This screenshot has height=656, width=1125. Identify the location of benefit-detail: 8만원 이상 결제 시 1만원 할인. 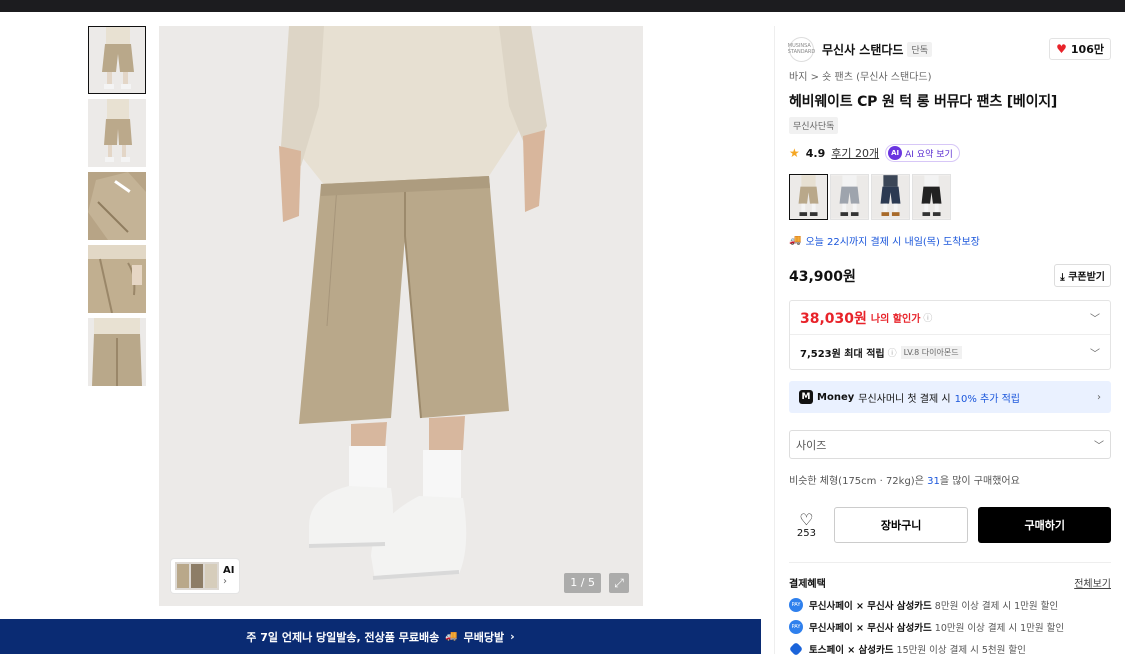
(995, 606).